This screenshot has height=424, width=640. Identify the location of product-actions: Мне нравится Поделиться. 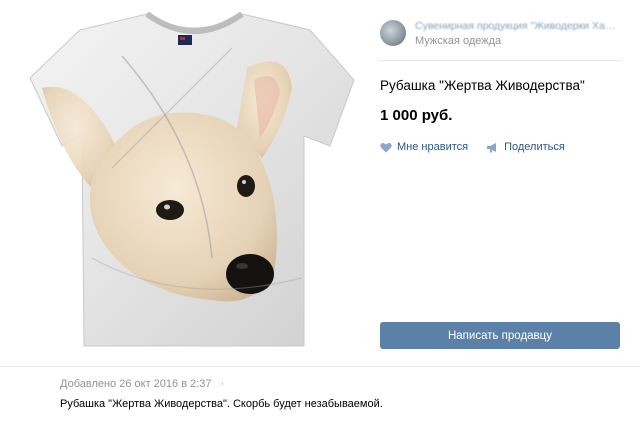
(481, 147).